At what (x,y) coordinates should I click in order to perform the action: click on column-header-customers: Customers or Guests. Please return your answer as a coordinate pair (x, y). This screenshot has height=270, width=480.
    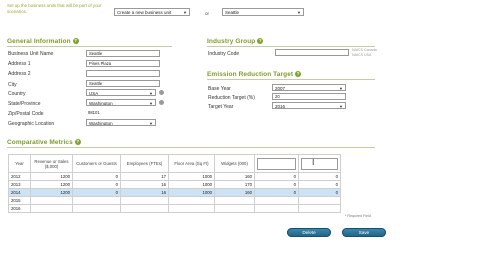
    Looking at the image, I should click on (96, 163).